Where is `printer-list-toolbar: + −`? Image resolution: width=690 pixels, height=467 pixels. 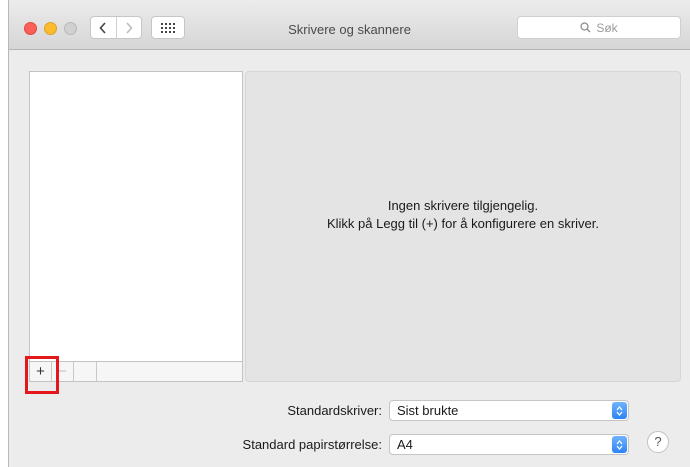 printer-list-toolbar: + − is located at coordinates (136, 372).